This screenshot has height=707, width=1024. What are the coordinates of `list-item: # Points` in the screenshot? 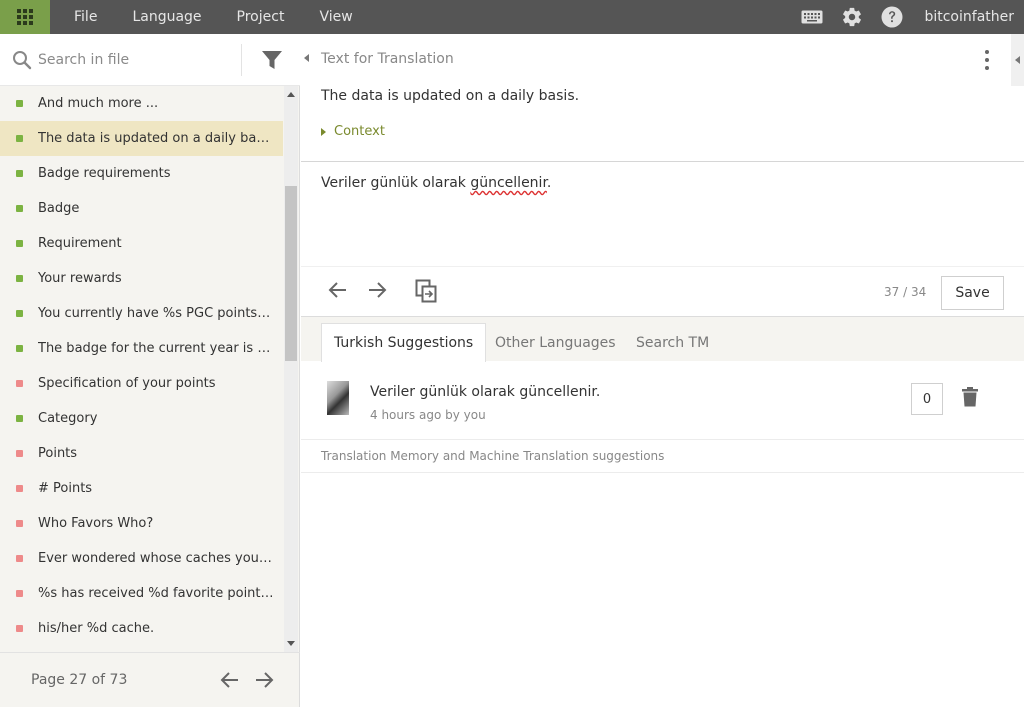 It's located at (141, 488).